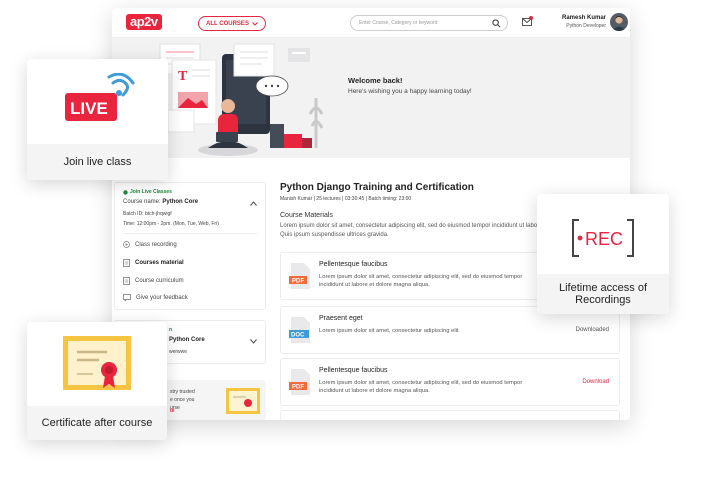 The image size is (710, 486). I want to click on brand-logo: ap2v, so click(144, 22).